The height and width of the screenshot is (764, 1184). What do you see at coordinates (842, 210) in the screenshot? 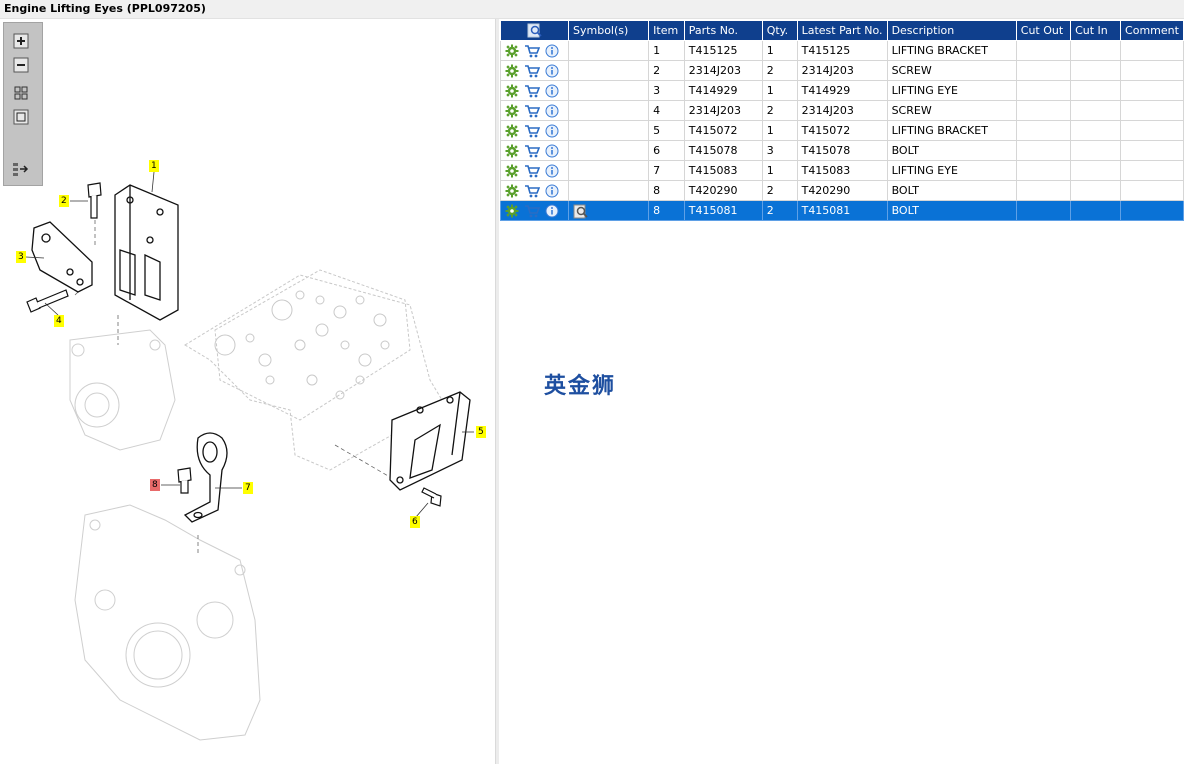
I see `table-row: 8 T415081 2 T415081 BOLT` at bounding box center [842, 210].